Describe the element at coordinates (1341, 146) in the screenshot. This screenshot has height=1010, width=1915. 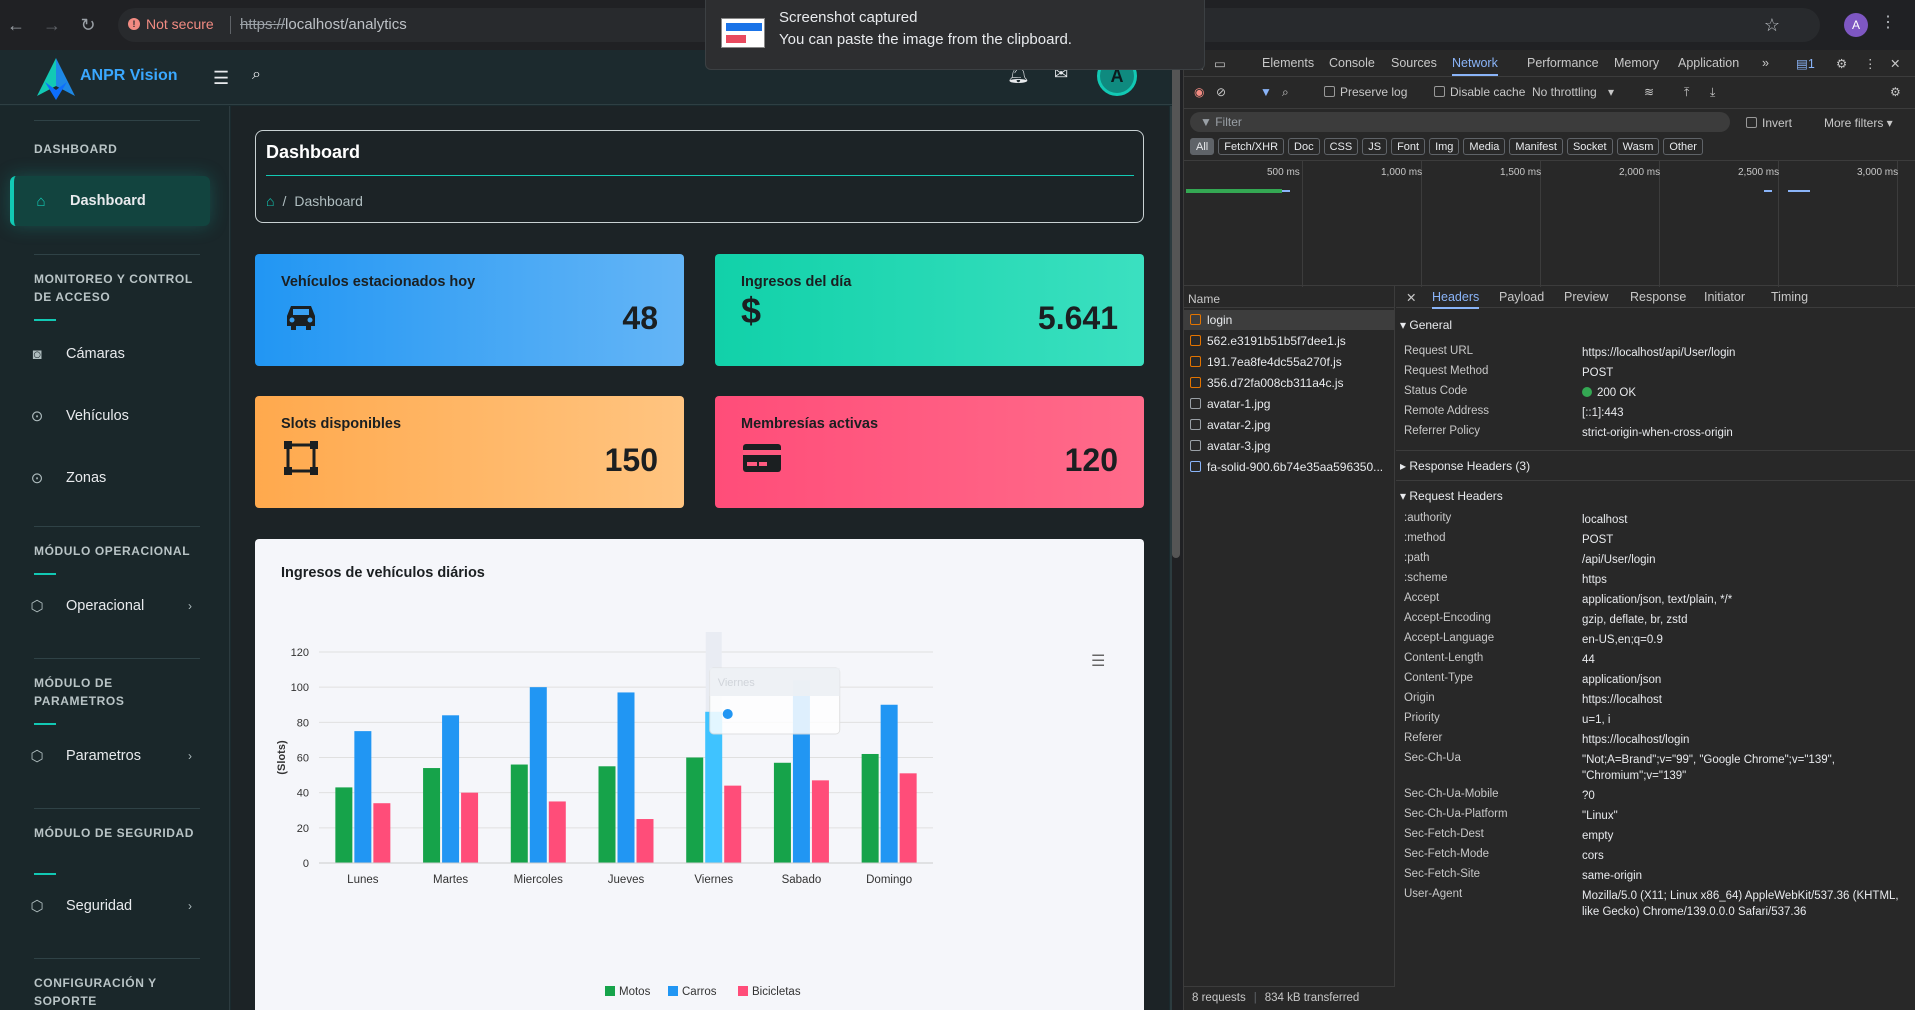
I see `filter-chip-css: CSS` at that location.